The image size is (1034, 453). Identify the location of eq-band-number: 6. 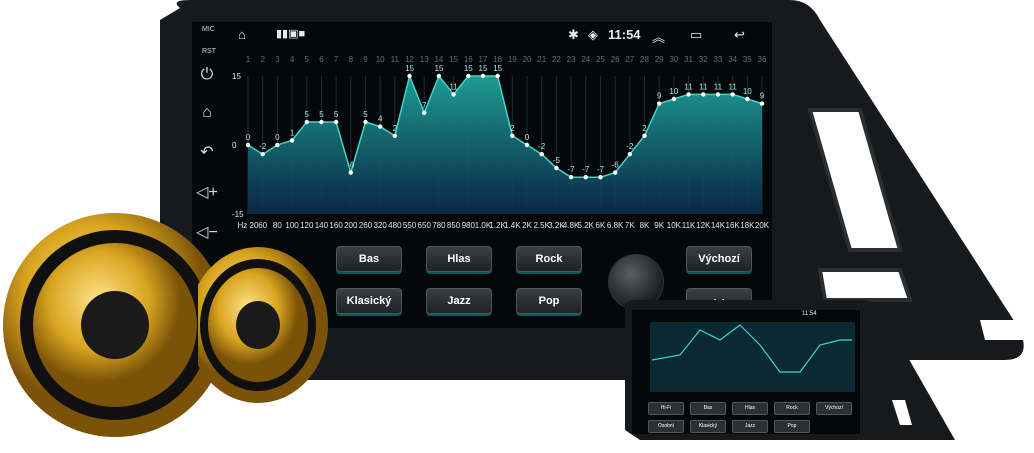
(321, 59).